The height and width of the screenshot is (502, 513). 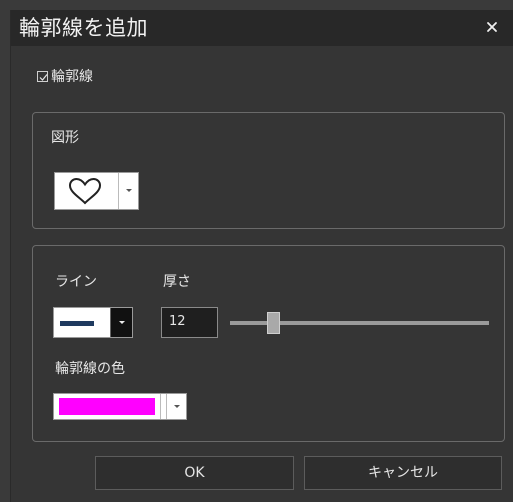 I want to click on checkmark-icon, so click(x=43, y=77).